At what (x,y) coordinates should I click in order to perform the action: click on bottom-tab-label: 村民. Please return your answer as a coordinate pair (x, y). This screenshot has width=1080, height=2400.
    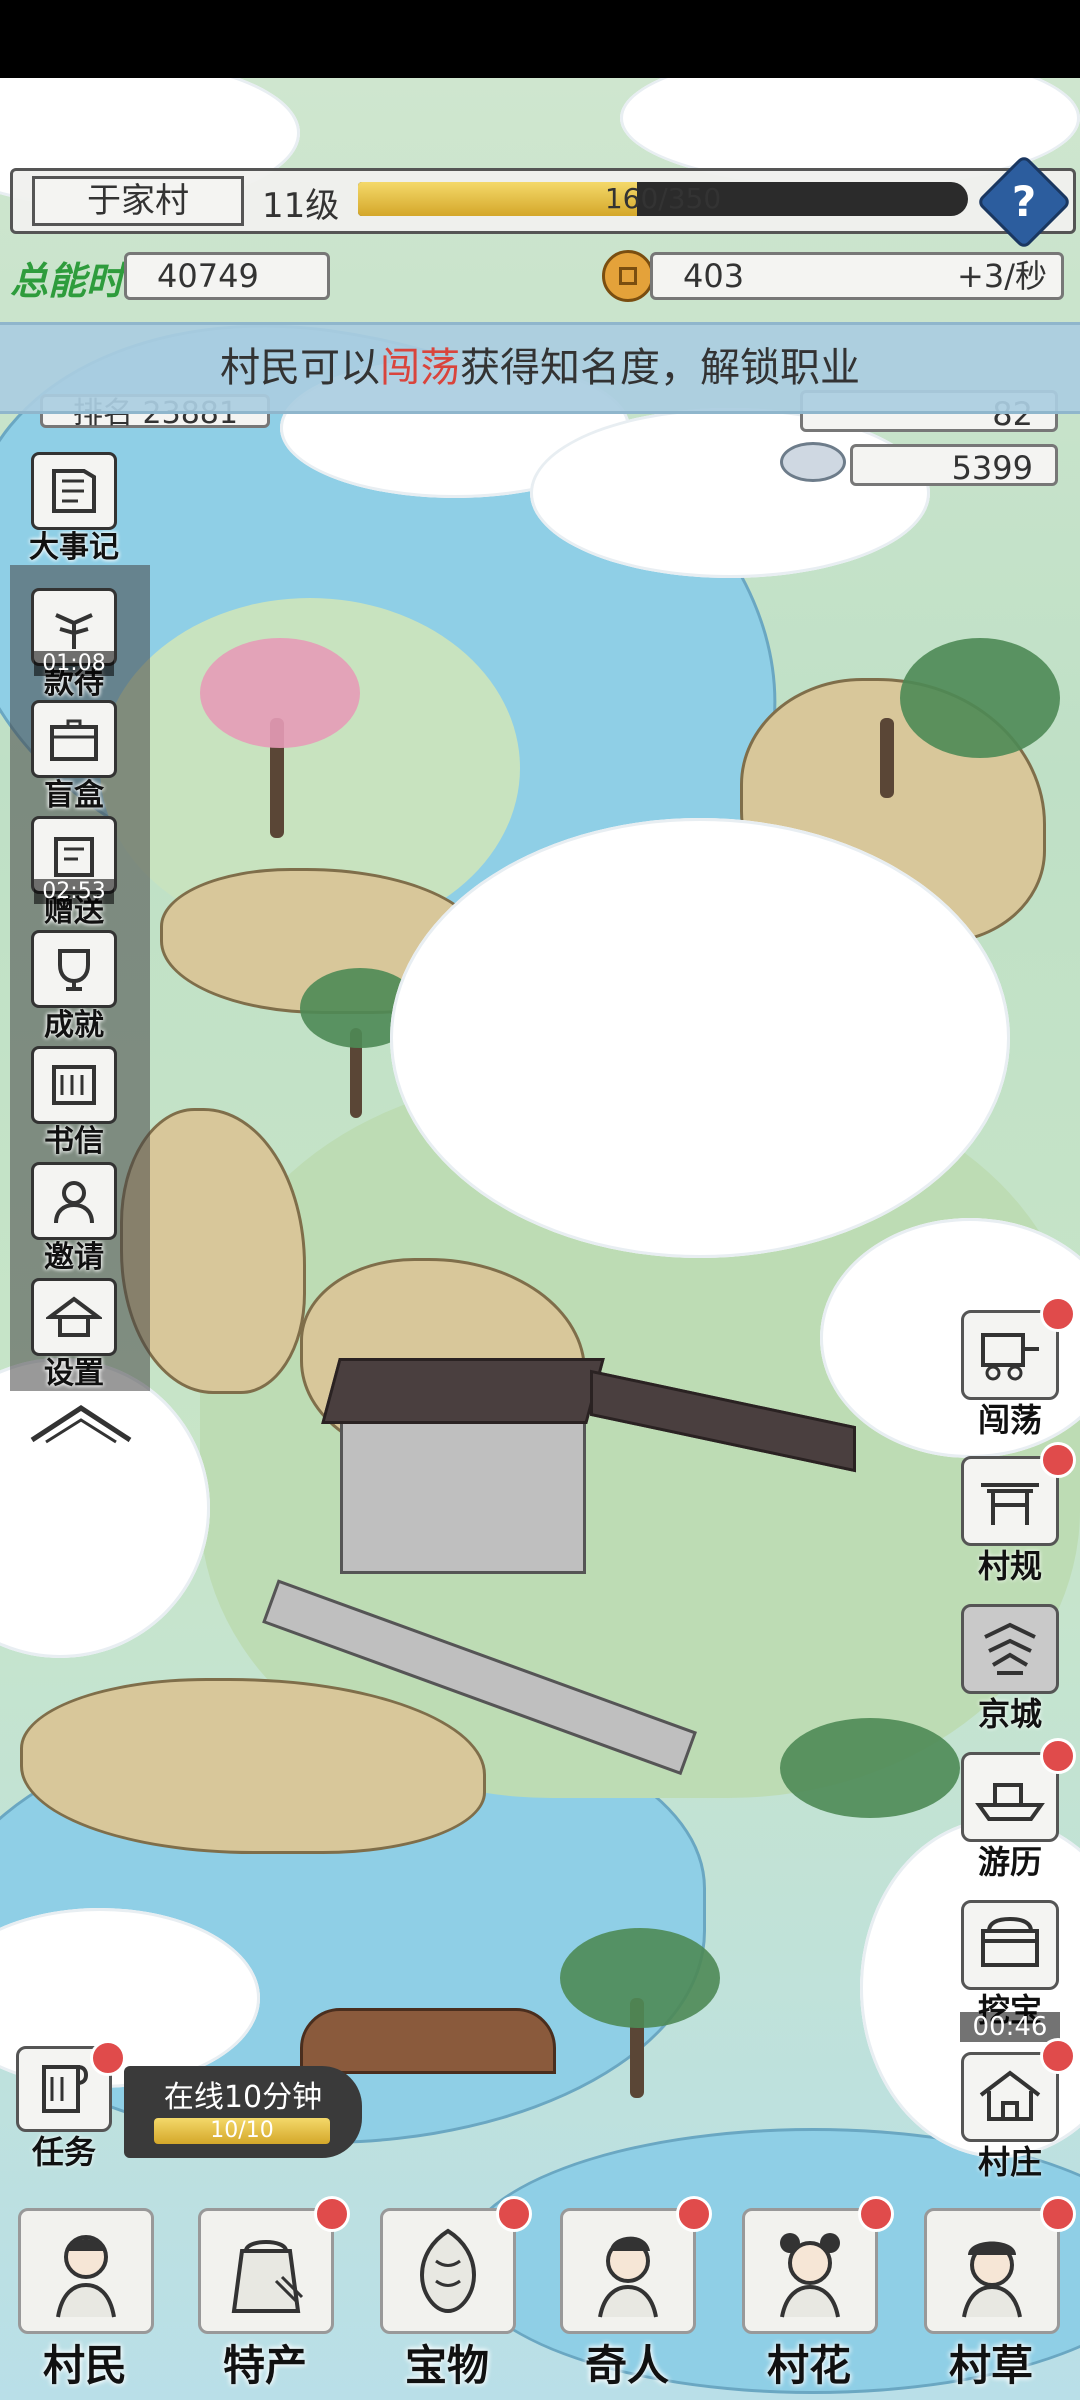
    Looking at the image, I should click on (84, 2365).